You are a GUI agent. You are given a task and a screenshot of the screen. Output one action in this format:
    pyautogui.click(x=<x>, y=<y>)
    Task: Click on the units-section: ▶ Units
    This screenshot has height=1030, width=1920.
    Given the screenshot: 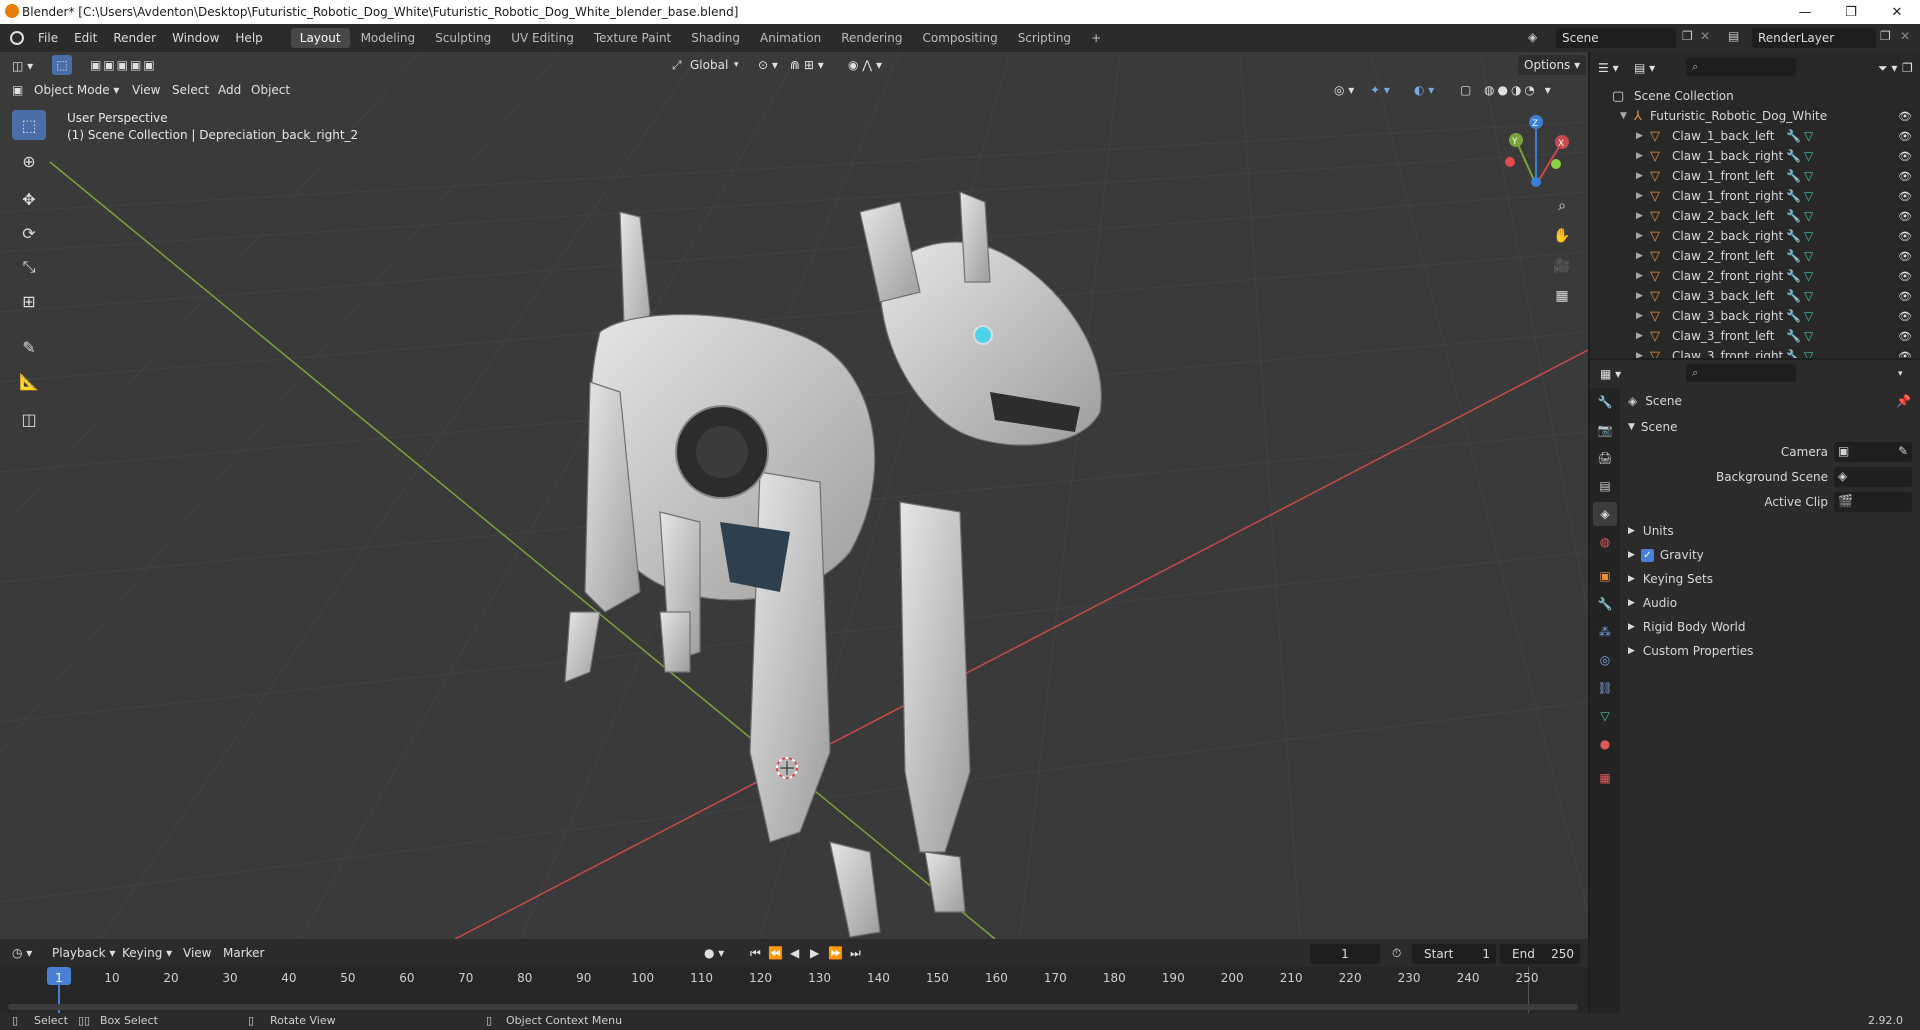 What is the action you would take?
    pyautogui.click(x=1651, y=531)
    